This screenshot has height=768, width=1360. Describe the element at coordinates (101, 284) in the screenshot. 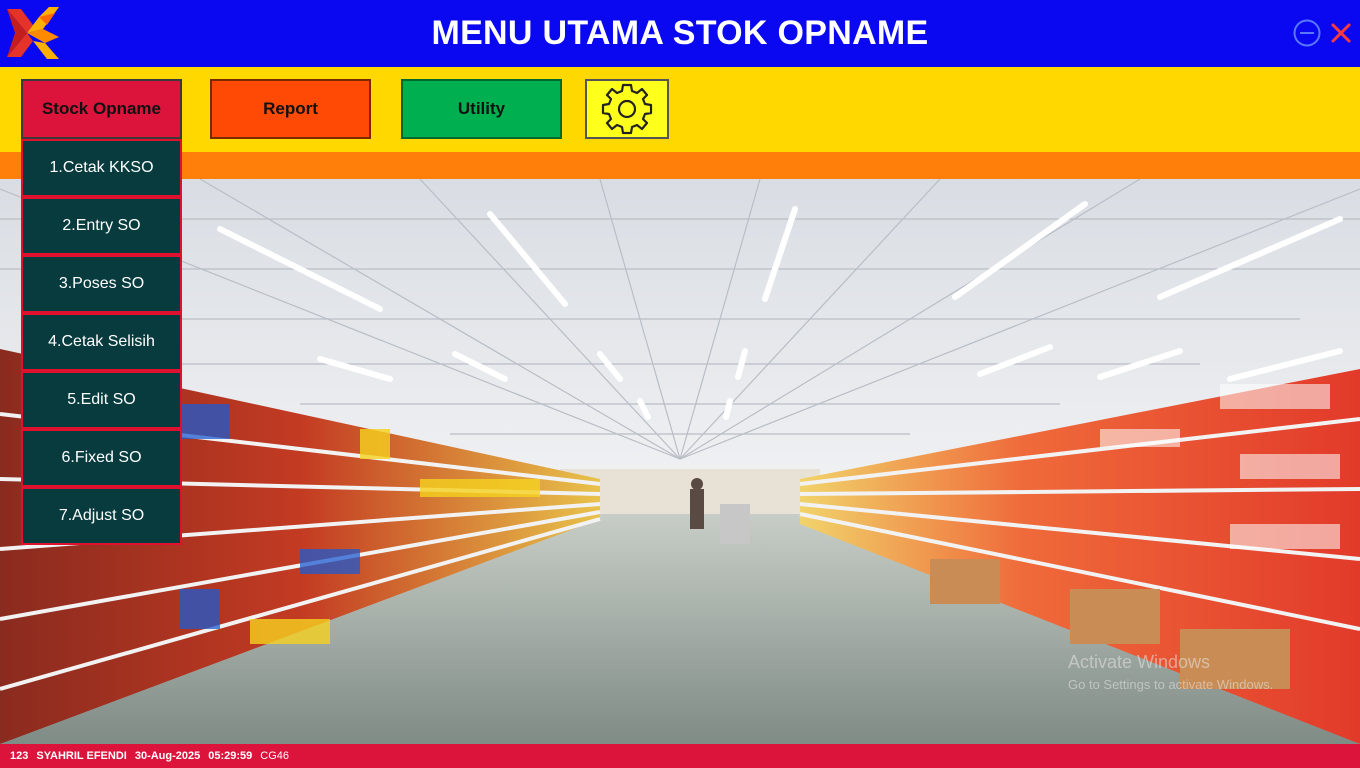

I see `menu-item-poses-so: 3.Poses SO` at that location.